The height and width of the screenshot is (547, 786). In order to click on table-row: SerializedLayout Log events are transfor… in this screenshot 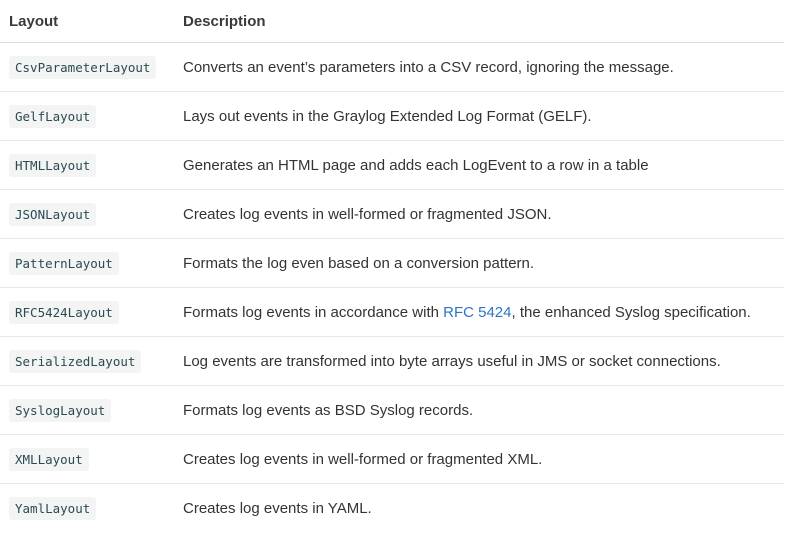, I will do `click(392, 361)`.